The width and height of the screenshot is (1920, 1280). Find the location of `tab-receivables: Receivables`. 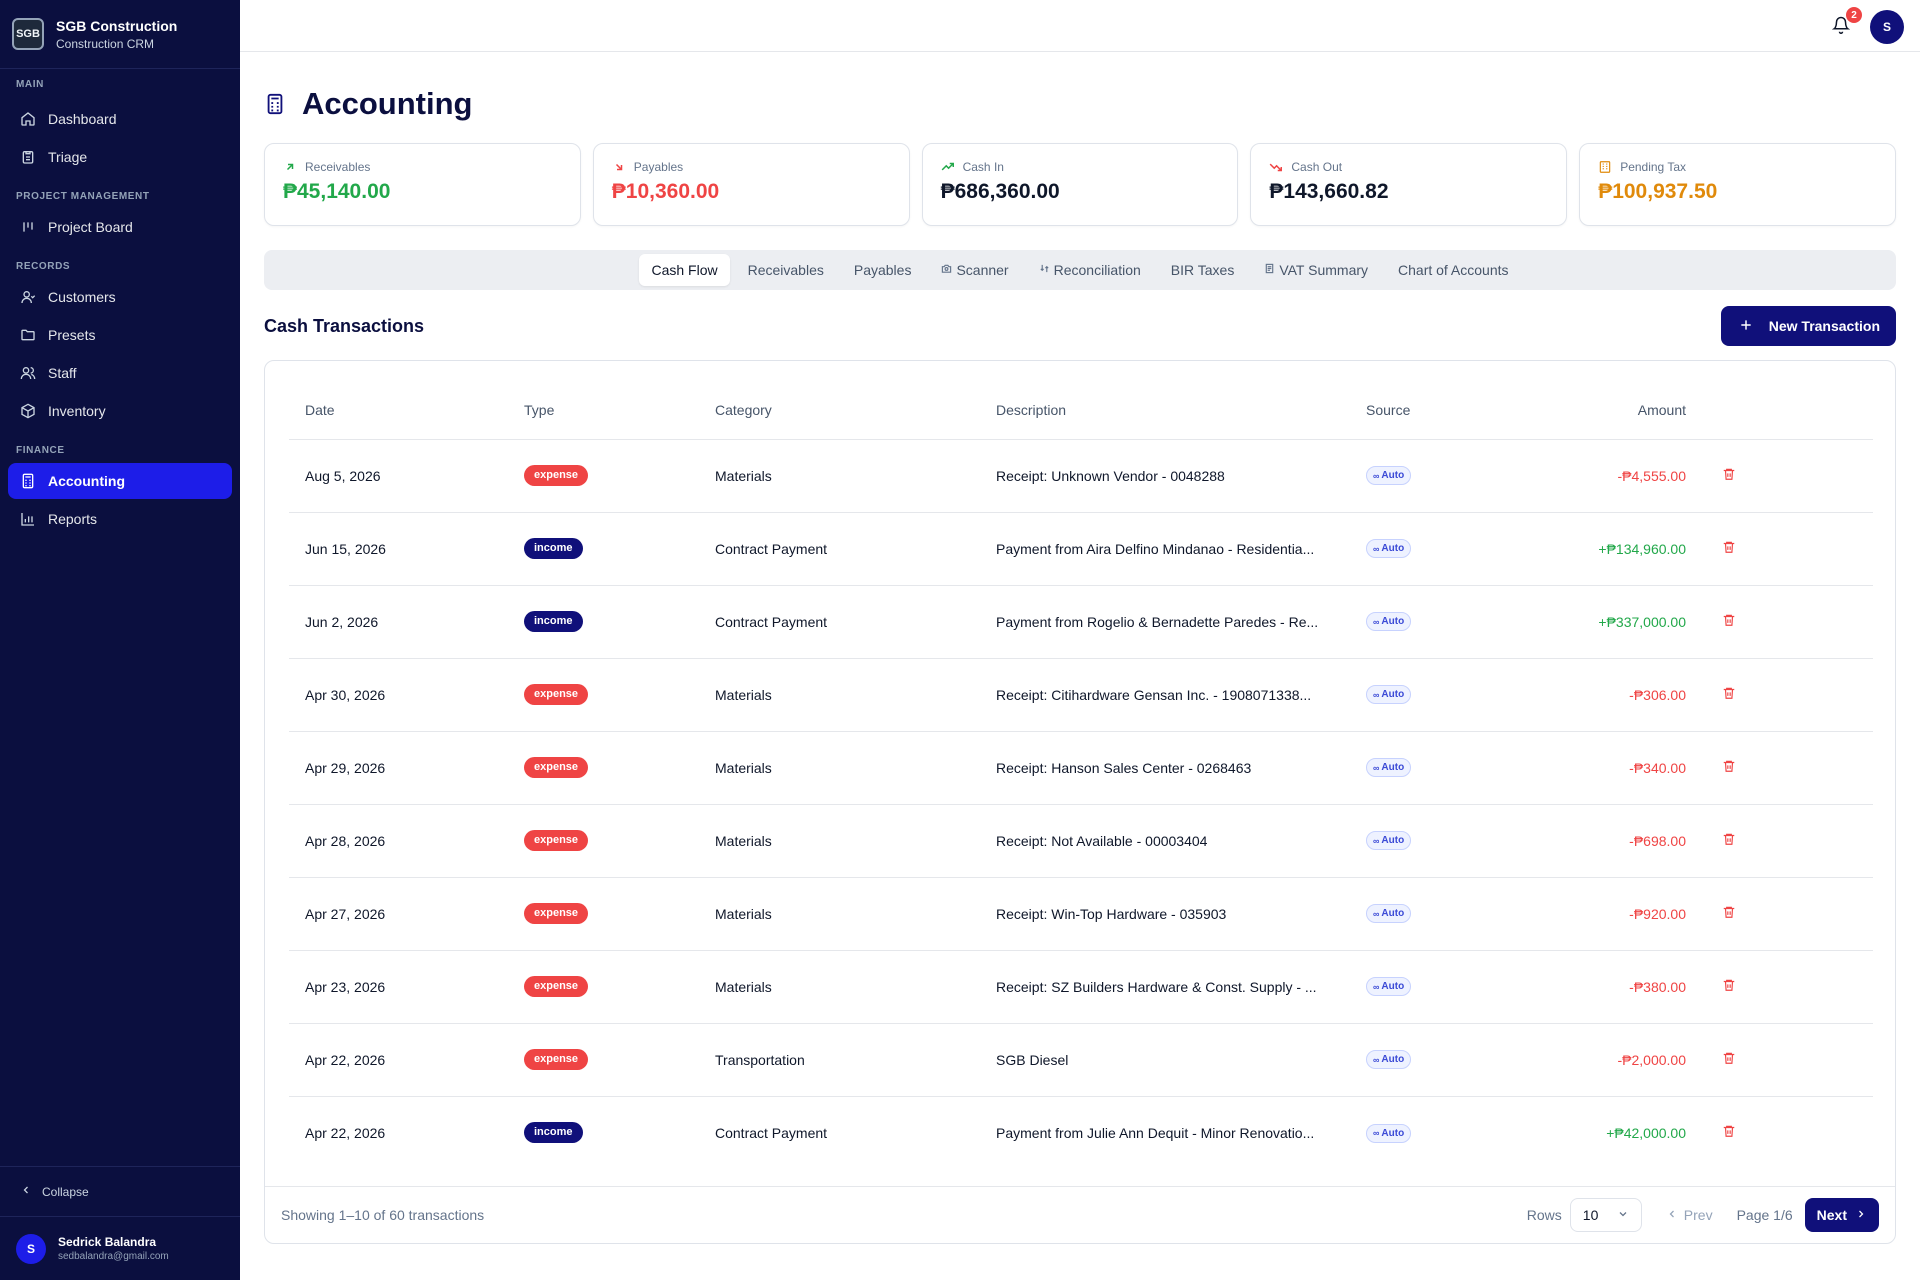

tab-receivables: Receivables is located at coordinates (786, 270).